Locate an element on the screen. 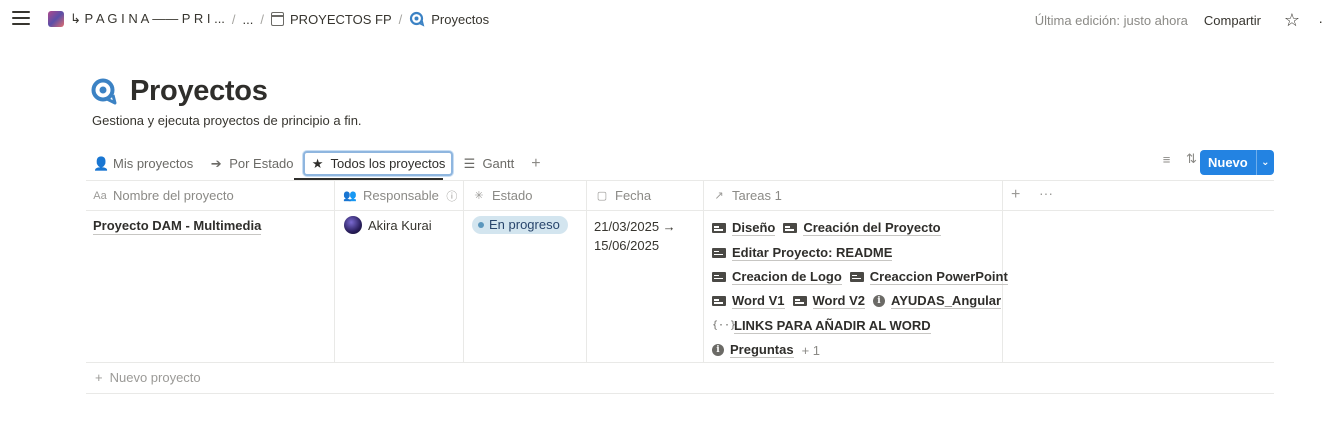  task-link: Creacion de Logo is located at coordinates (777, 277).